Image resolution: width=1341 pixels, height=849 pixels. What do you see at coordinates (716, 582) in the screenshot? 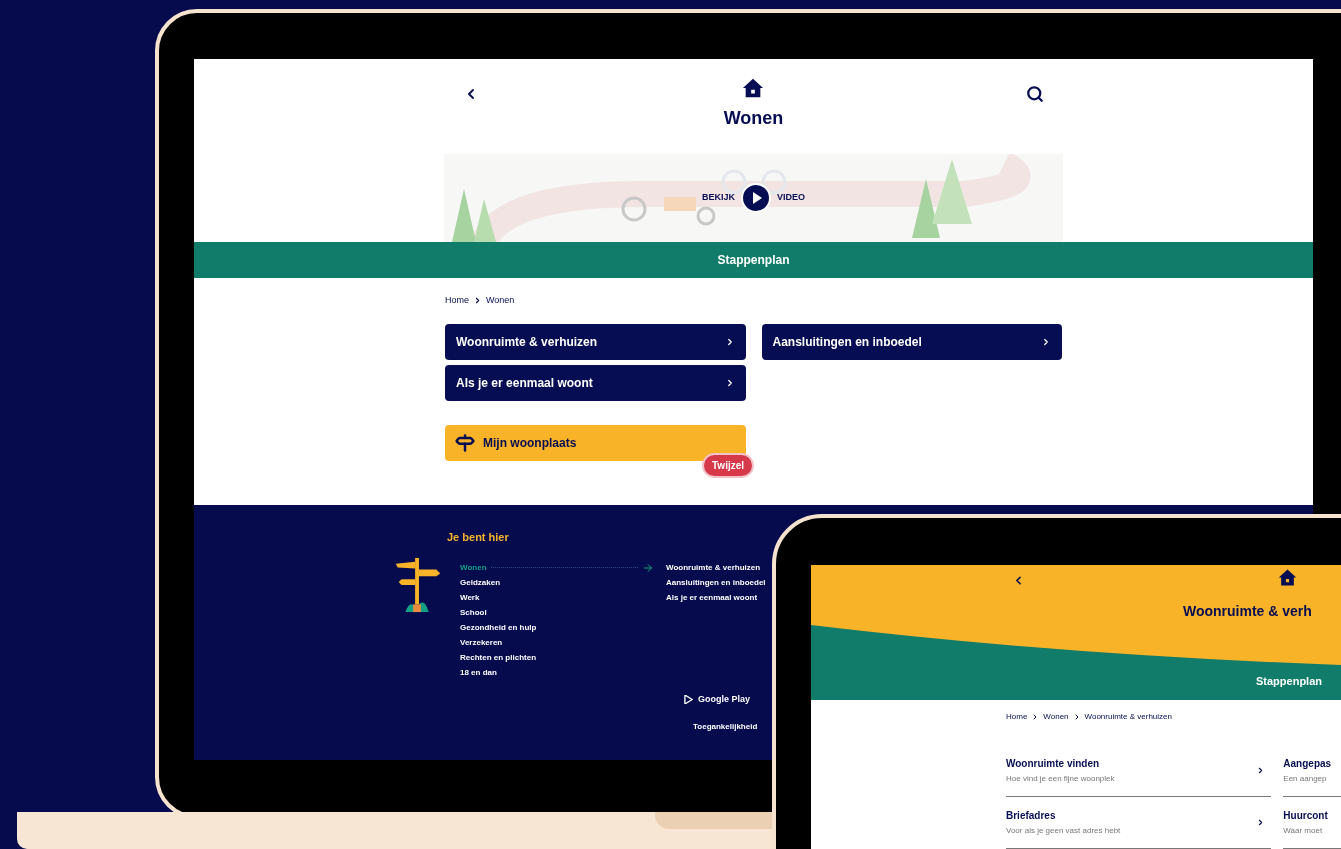
I see `footer-subtopic-link: Aansluitingen en inboedel` at bounding box center [716, 582].